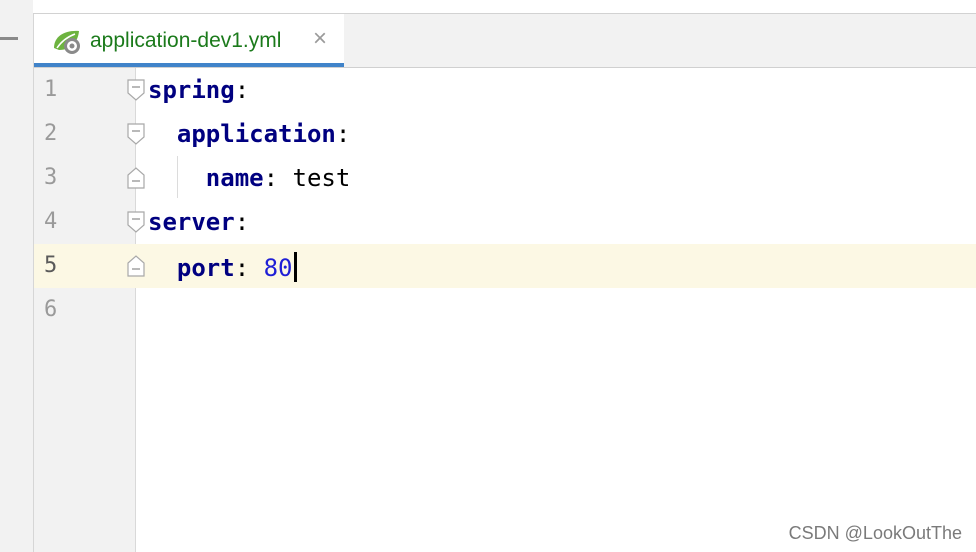 This screenshot has width=976, height=552. I want to click on tool-window-strip, so click(17, 276).